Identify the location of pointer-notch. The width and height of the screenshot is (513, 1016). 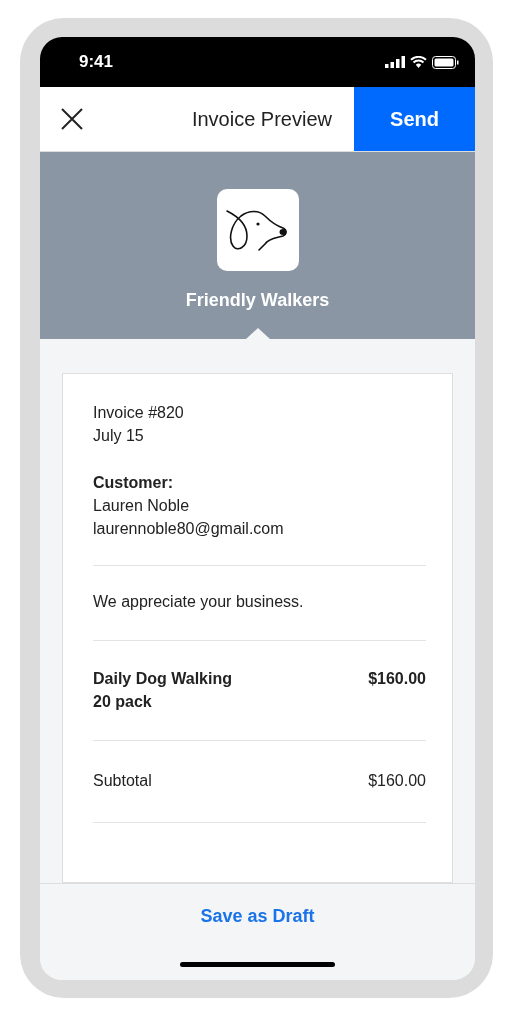
(258, 333).